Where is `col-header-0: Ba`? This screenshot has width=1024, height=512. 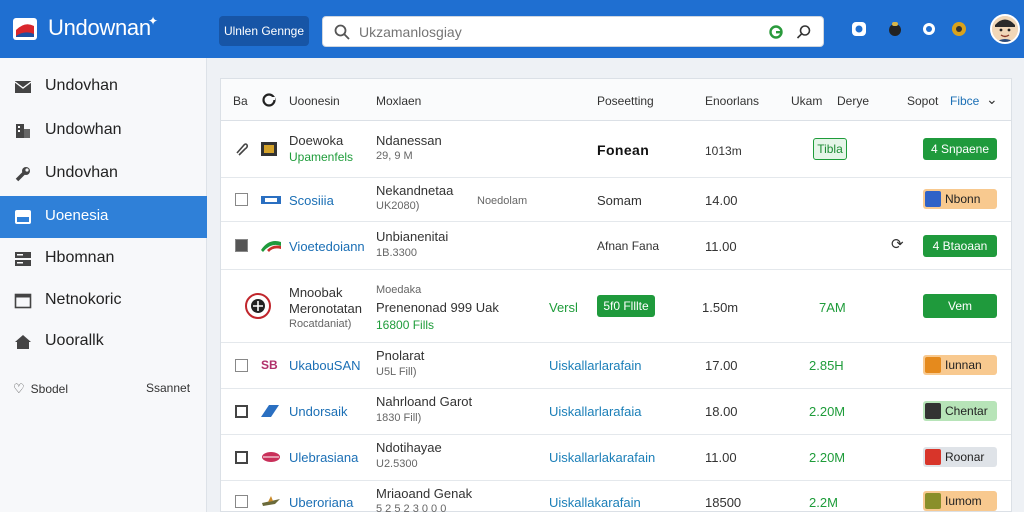 col-header-0: Ba is located at coordinates (240, 101).